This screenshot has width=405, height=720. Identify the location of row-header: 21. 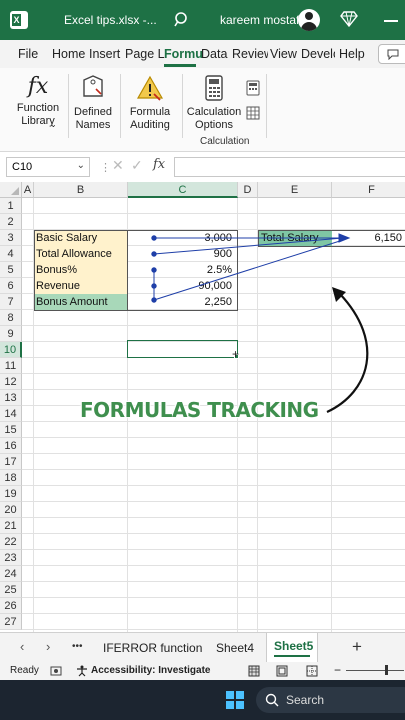
(11, 526).